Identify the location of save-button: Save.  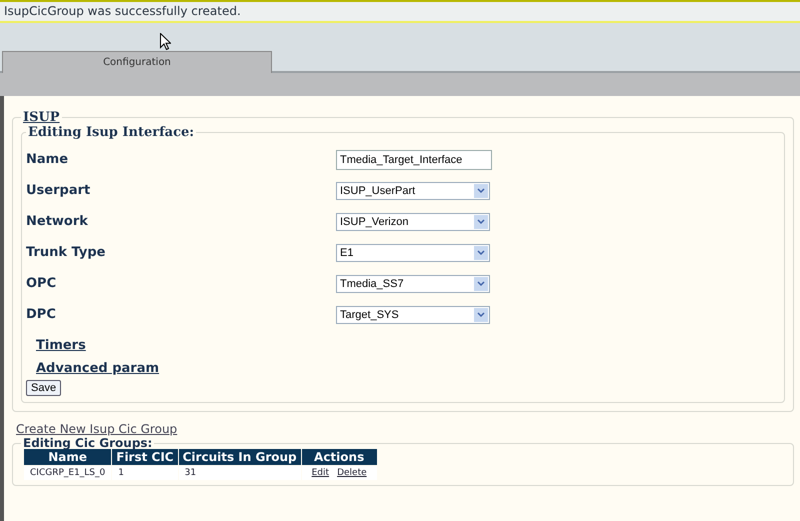
(44, 388).